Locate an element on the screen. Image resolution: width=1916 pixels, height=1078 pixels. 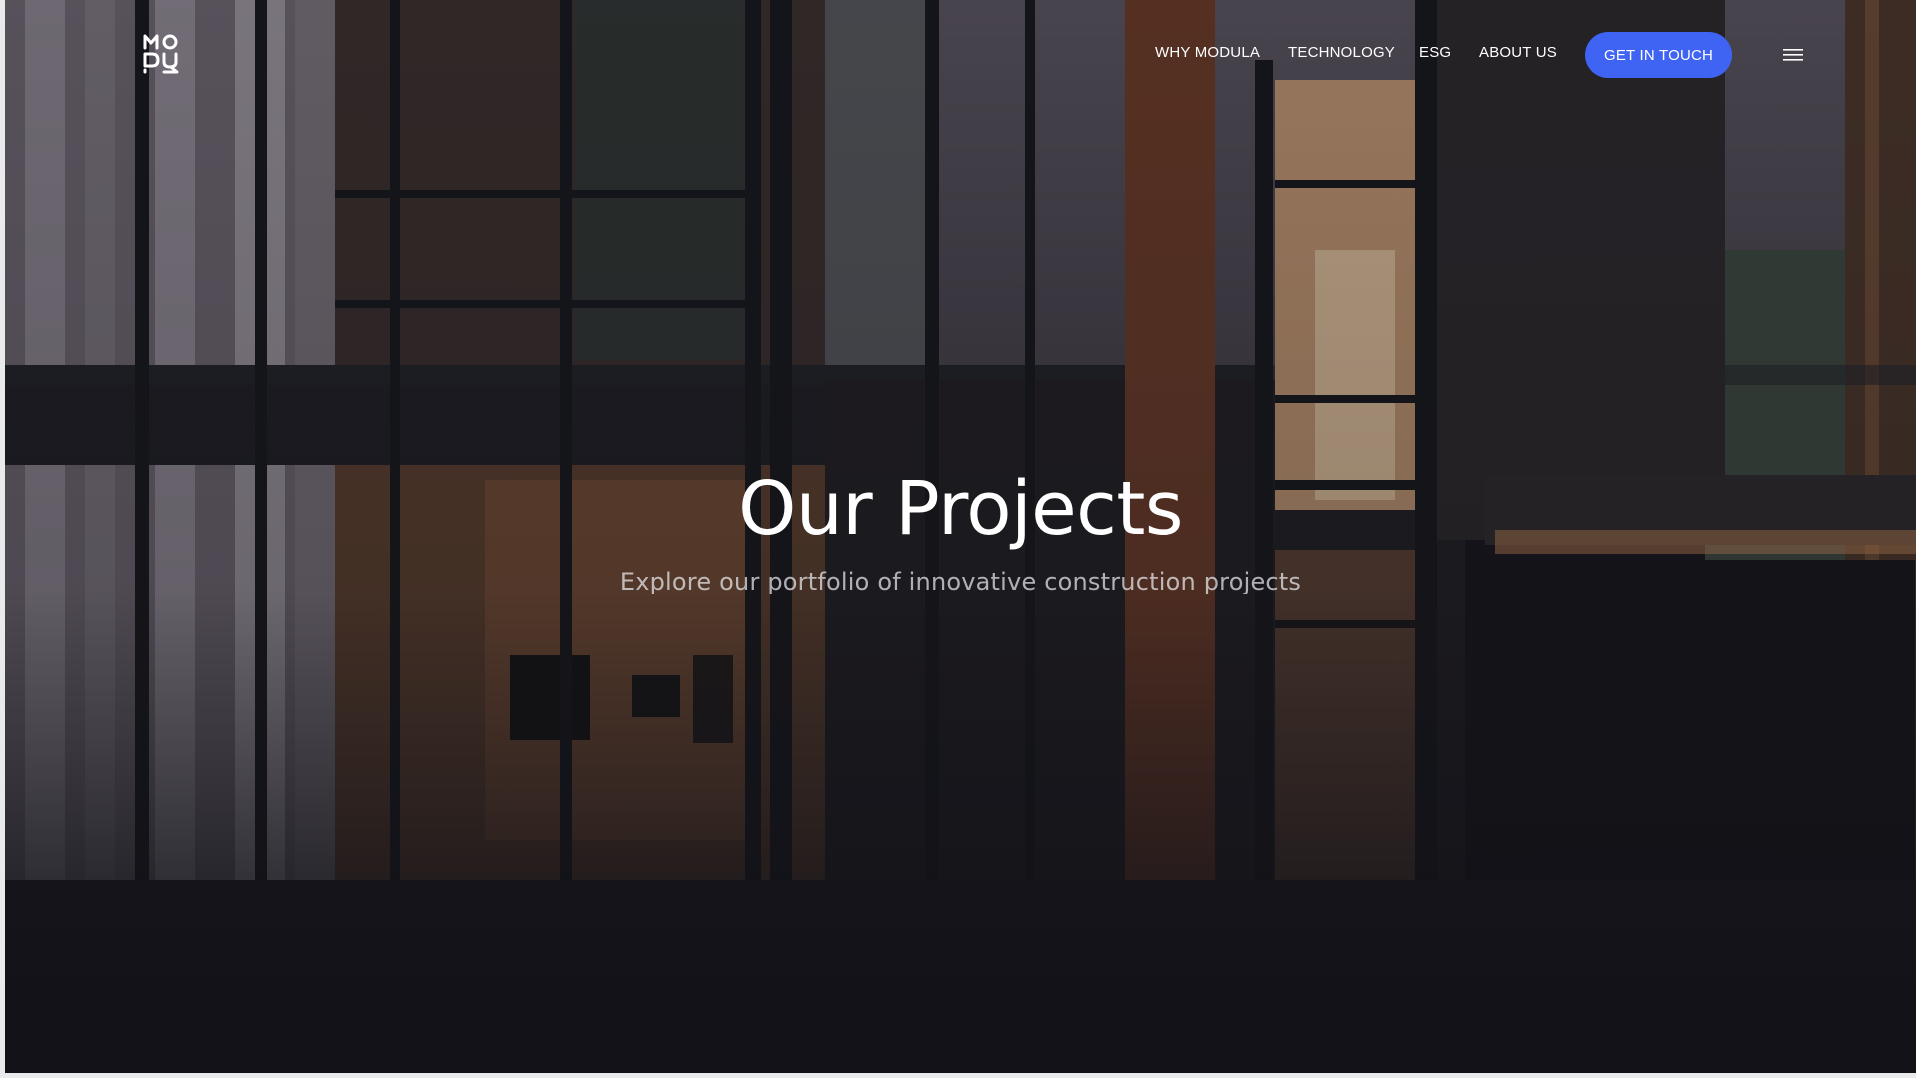
nav-link-technology: TECHNOLOGY is located at coordinates (1341, 52).